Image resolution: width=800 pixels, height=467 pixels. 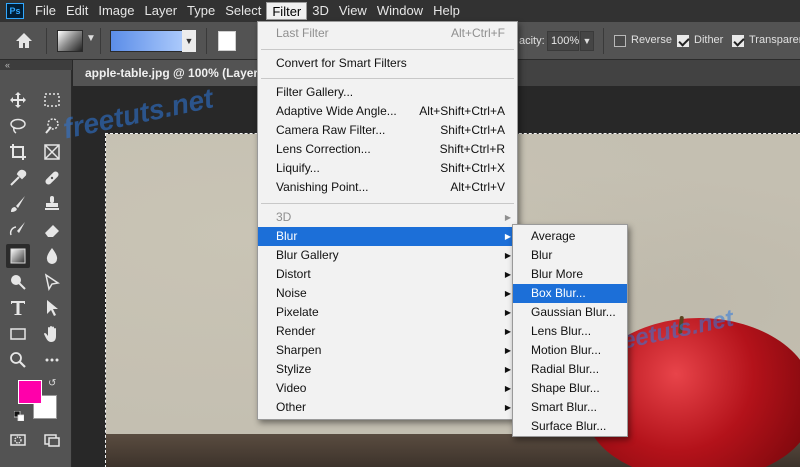 I want to click on quick-mask-icon, so click(x=18, y=440).